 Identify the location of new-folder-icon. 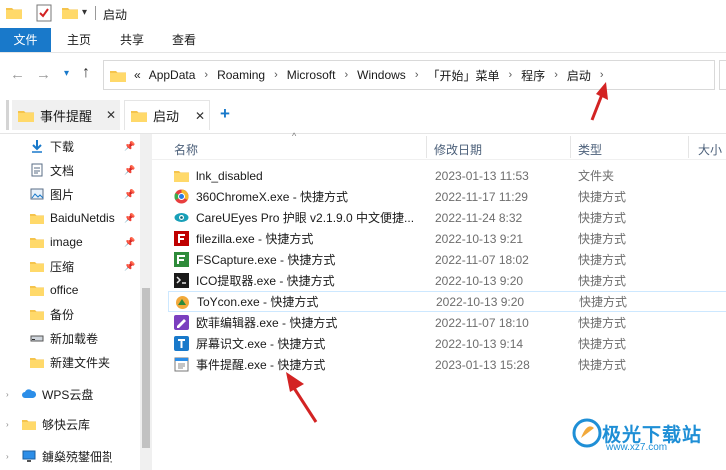
(70, 12).